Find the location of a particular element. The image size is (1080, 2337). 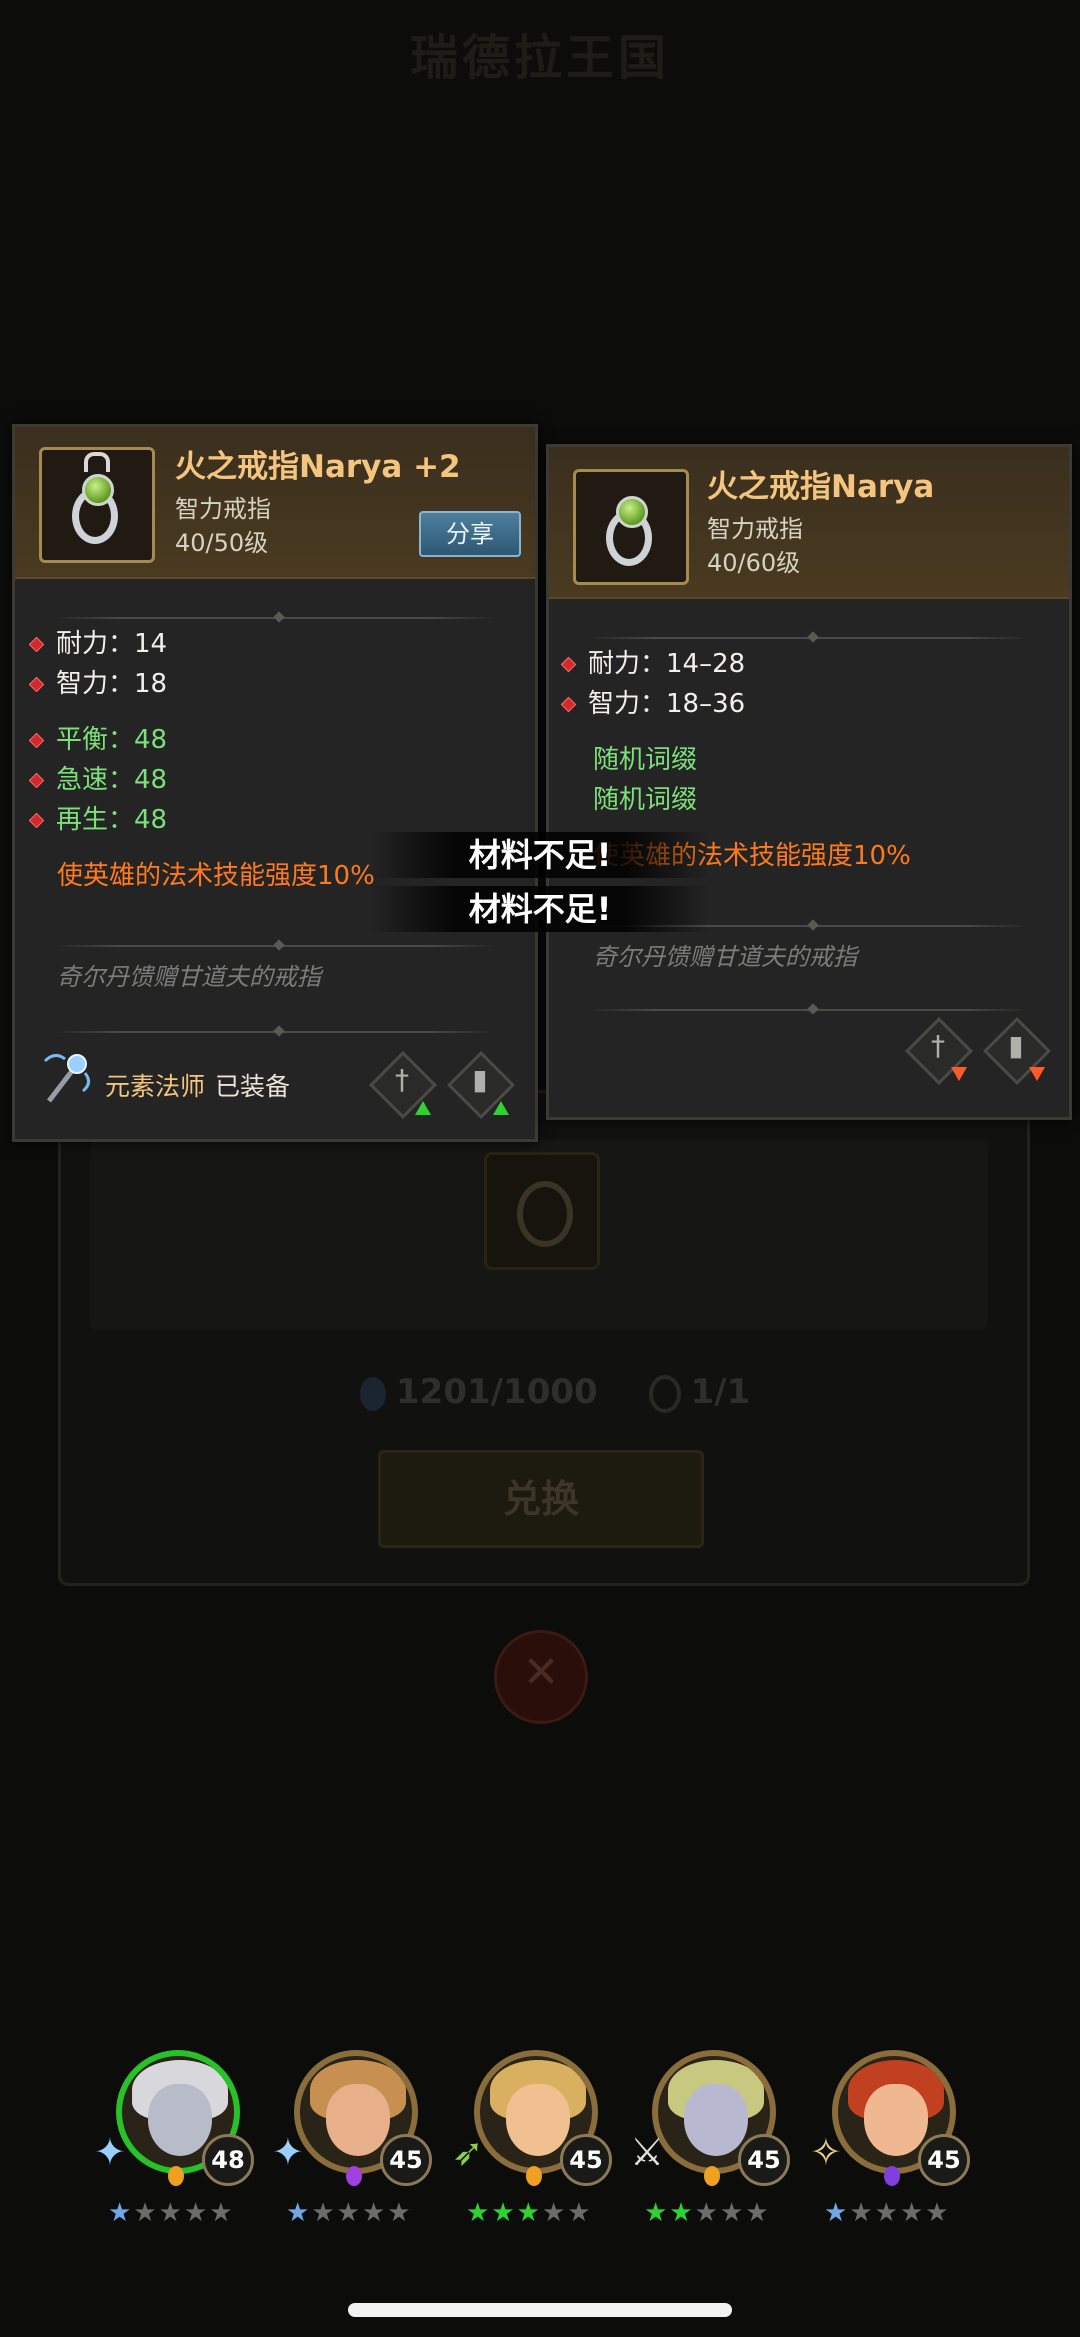

hero-slot: ⚔ 45 is located at coordinates (710, 2118).